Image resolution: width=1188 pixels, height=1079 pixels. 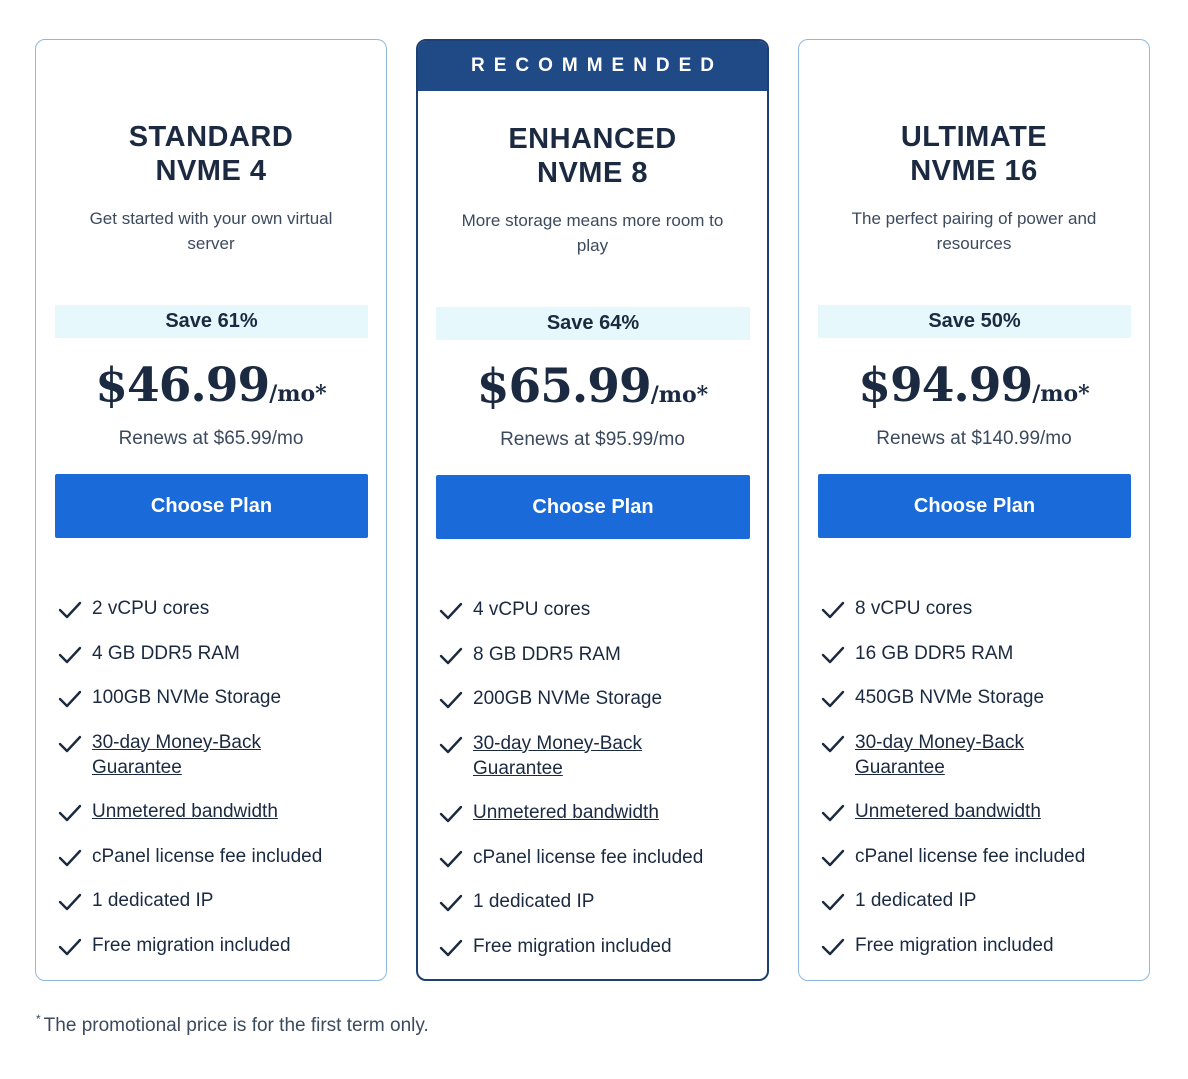 I want to click on price: $65.99, so click(x=564, y=386).